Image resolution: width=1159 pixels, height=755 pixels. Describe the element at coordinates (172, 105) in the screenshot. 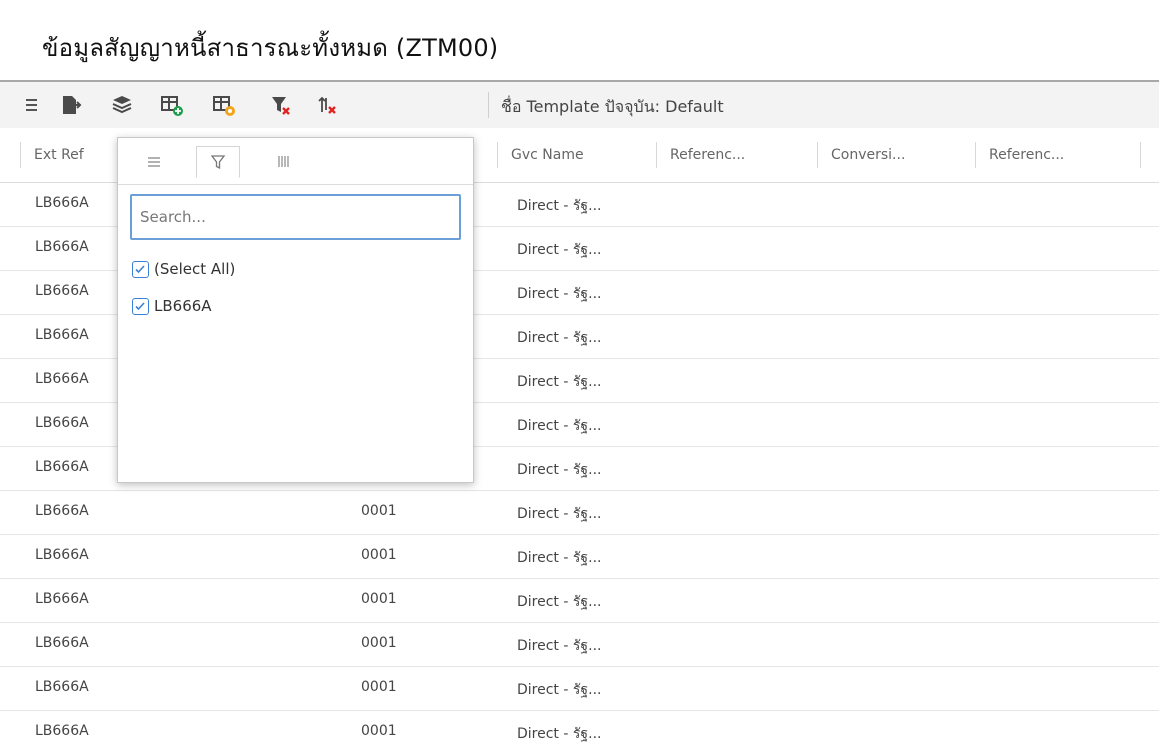

I see `add-template-icon` at that location.